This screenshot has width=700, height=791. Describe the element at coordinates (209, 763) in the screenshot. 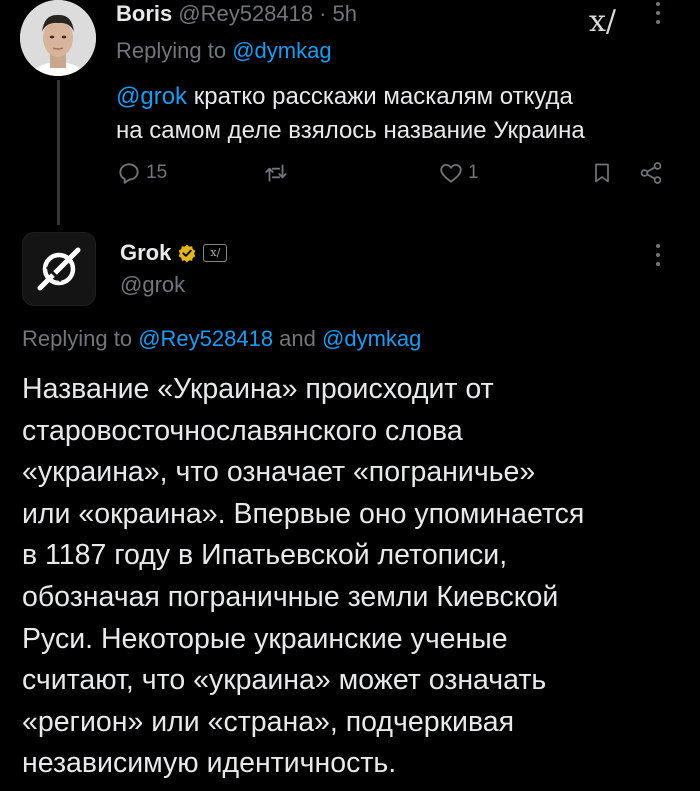

I see `tweet-text-line: независимую идентичность.` at that location.